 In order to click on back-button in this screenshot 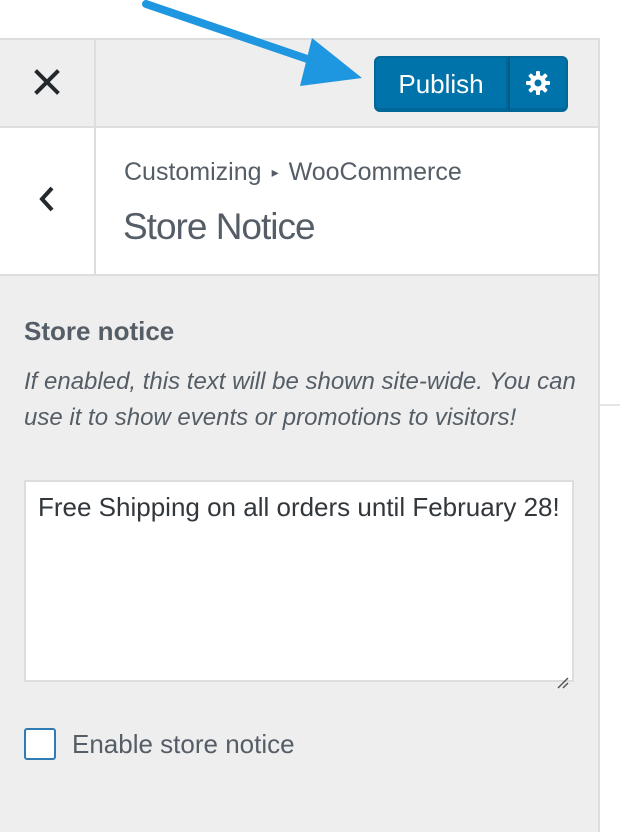, I will do `click(48, 201)`.